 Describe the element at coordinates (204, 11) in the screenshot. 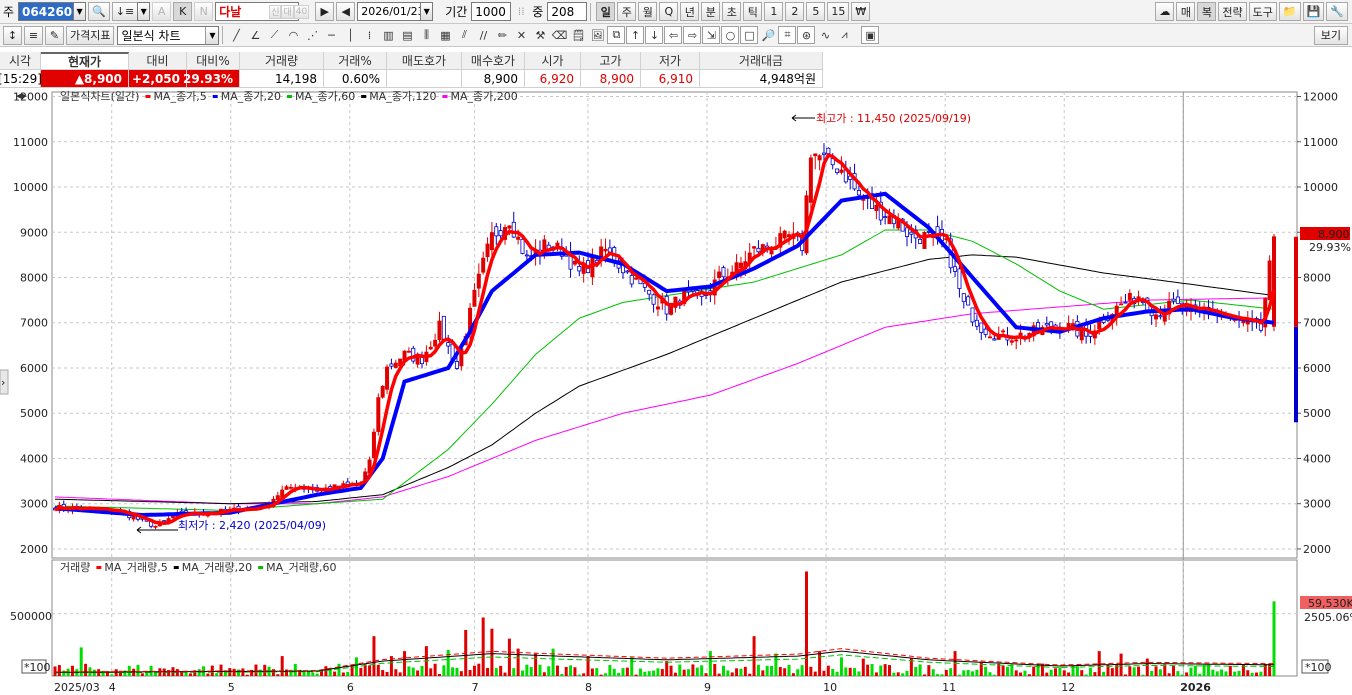

I see `n-button: N` at that location.